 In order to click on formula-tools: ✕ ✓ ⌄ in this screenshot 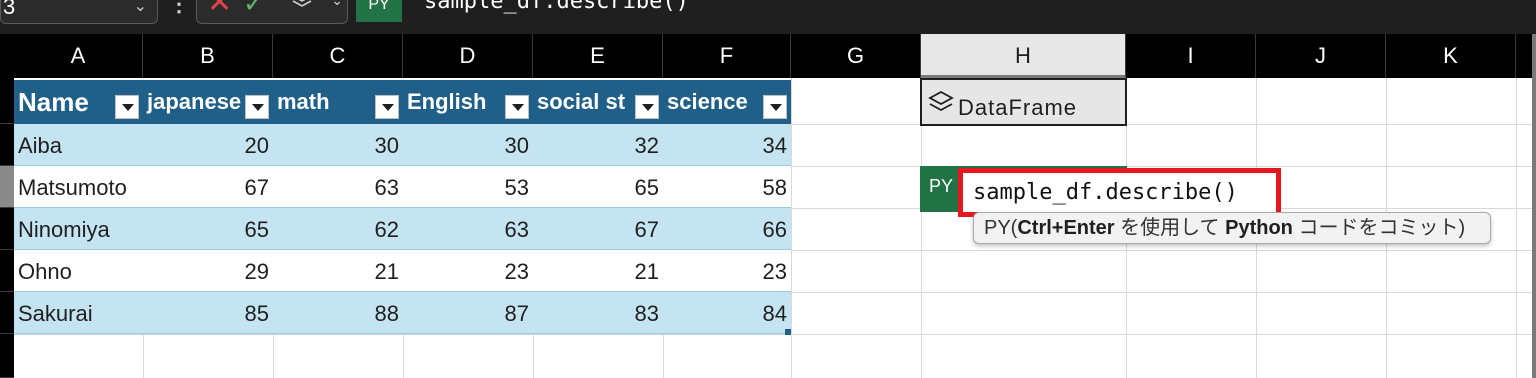, I will do `click(272, 12)`.